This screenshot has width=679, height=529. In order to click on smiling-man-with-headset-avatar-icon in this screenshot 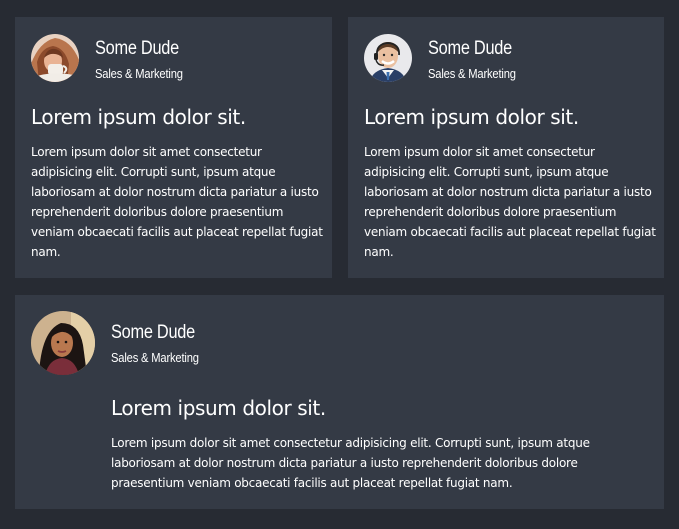, I will do `click(388, 58)`.